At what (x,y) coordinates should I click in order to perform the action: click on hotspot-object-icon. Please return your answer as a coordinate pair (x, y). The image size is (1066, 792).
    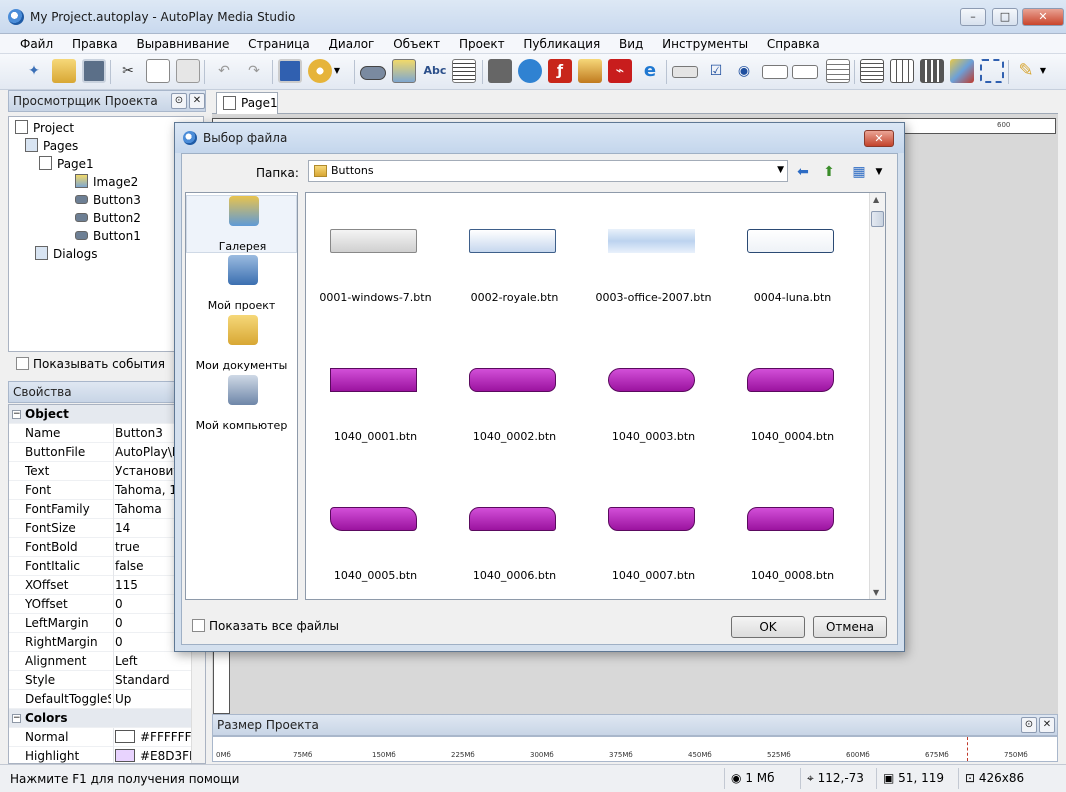
    Looking at the image, I should click on (992, 71).